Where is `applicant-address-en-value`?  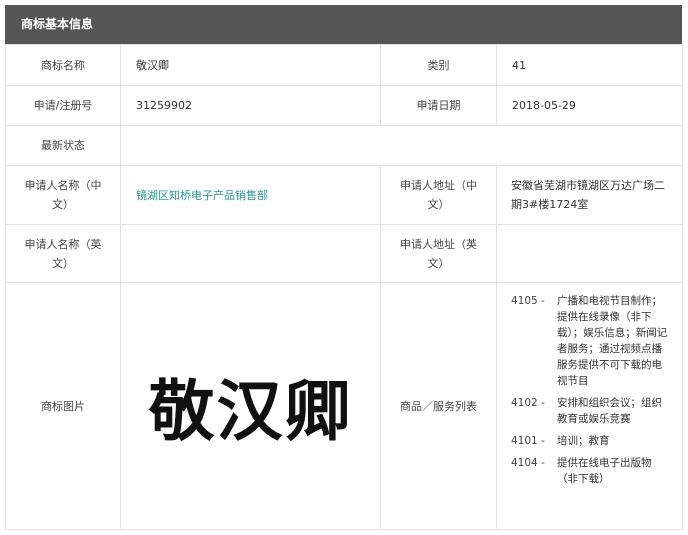 applicant-address-en-value is located at coordinates (589, 253).